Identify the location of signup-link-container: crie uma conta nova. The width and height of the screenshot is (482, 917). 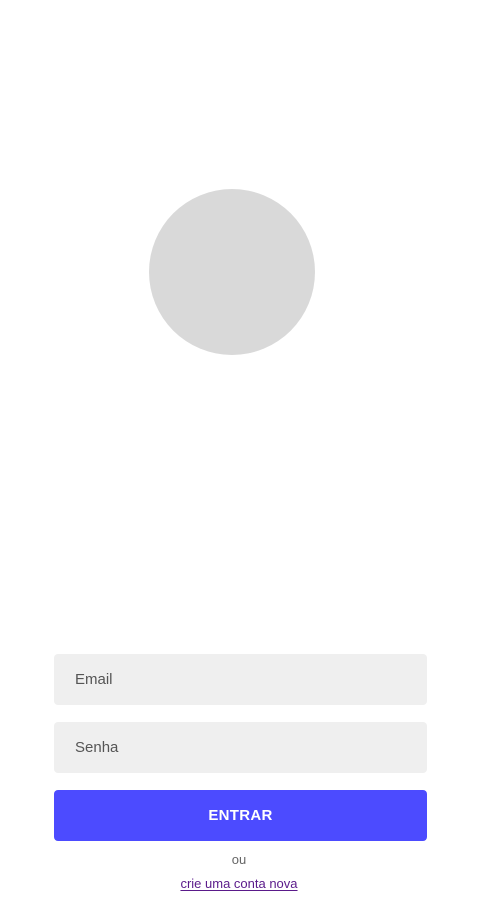
(239, 883).